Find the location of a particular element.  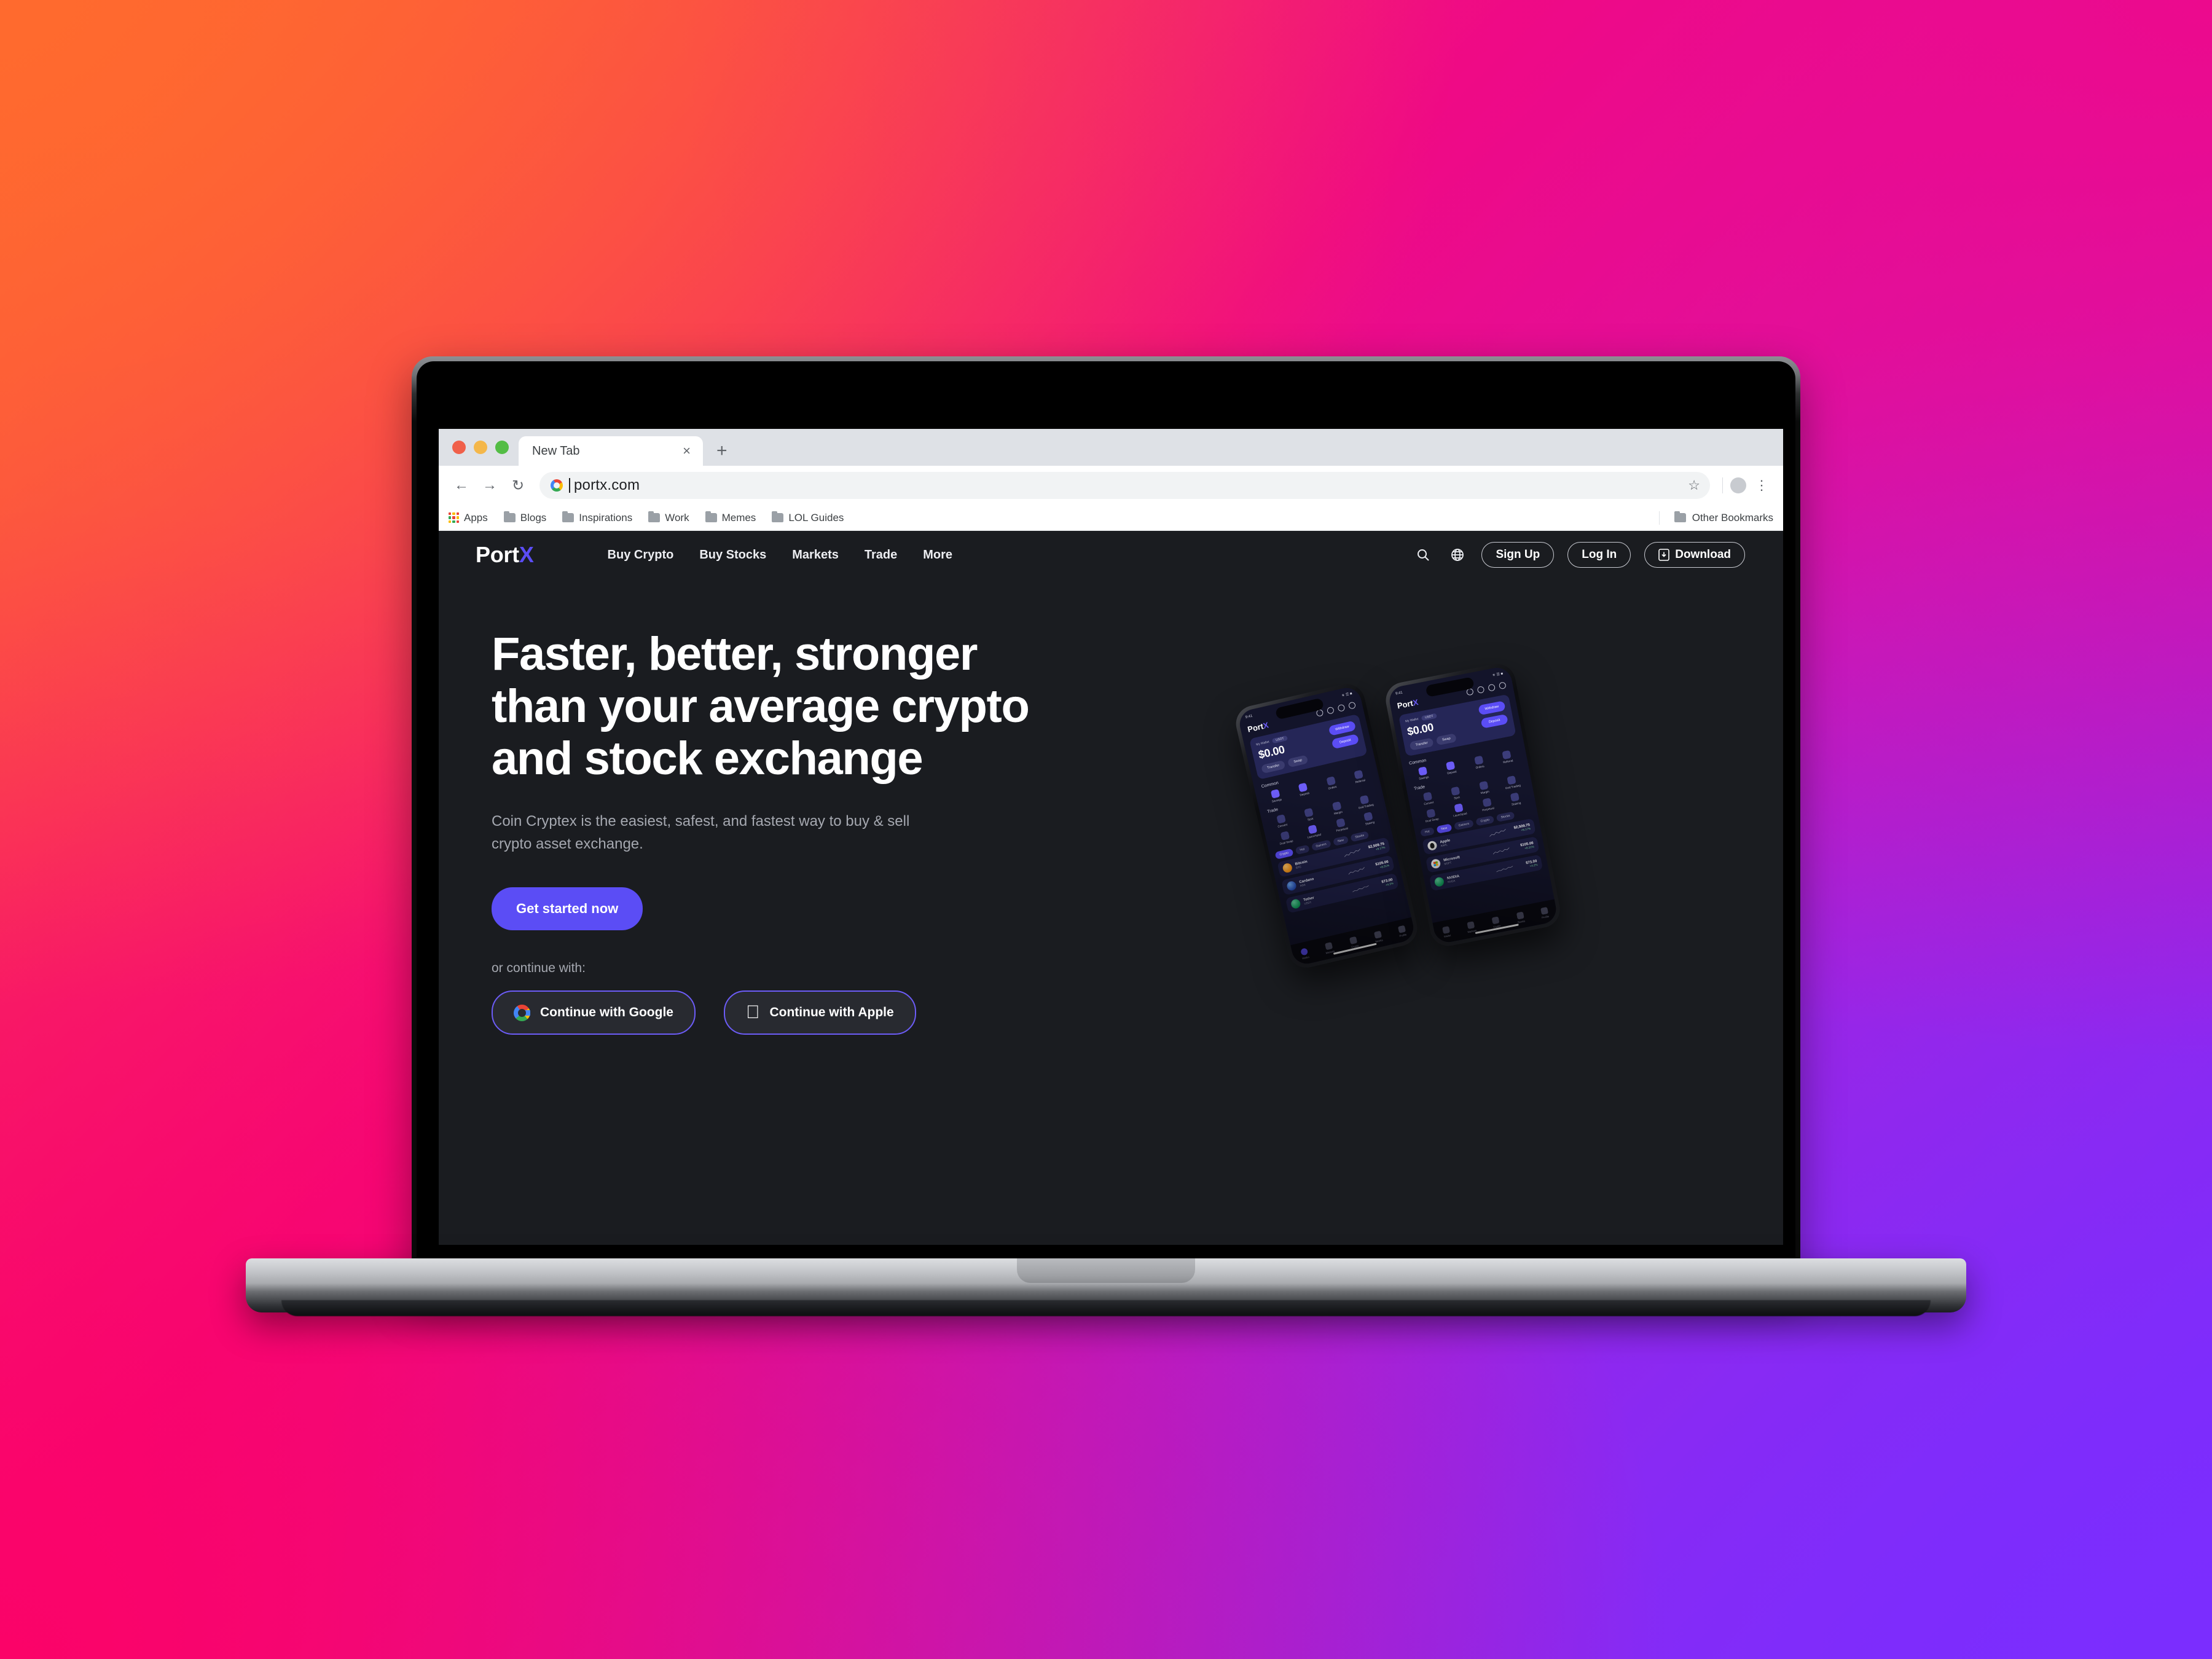

browser-menu-icon: ⋮ is located at coordinates (1762, 486).